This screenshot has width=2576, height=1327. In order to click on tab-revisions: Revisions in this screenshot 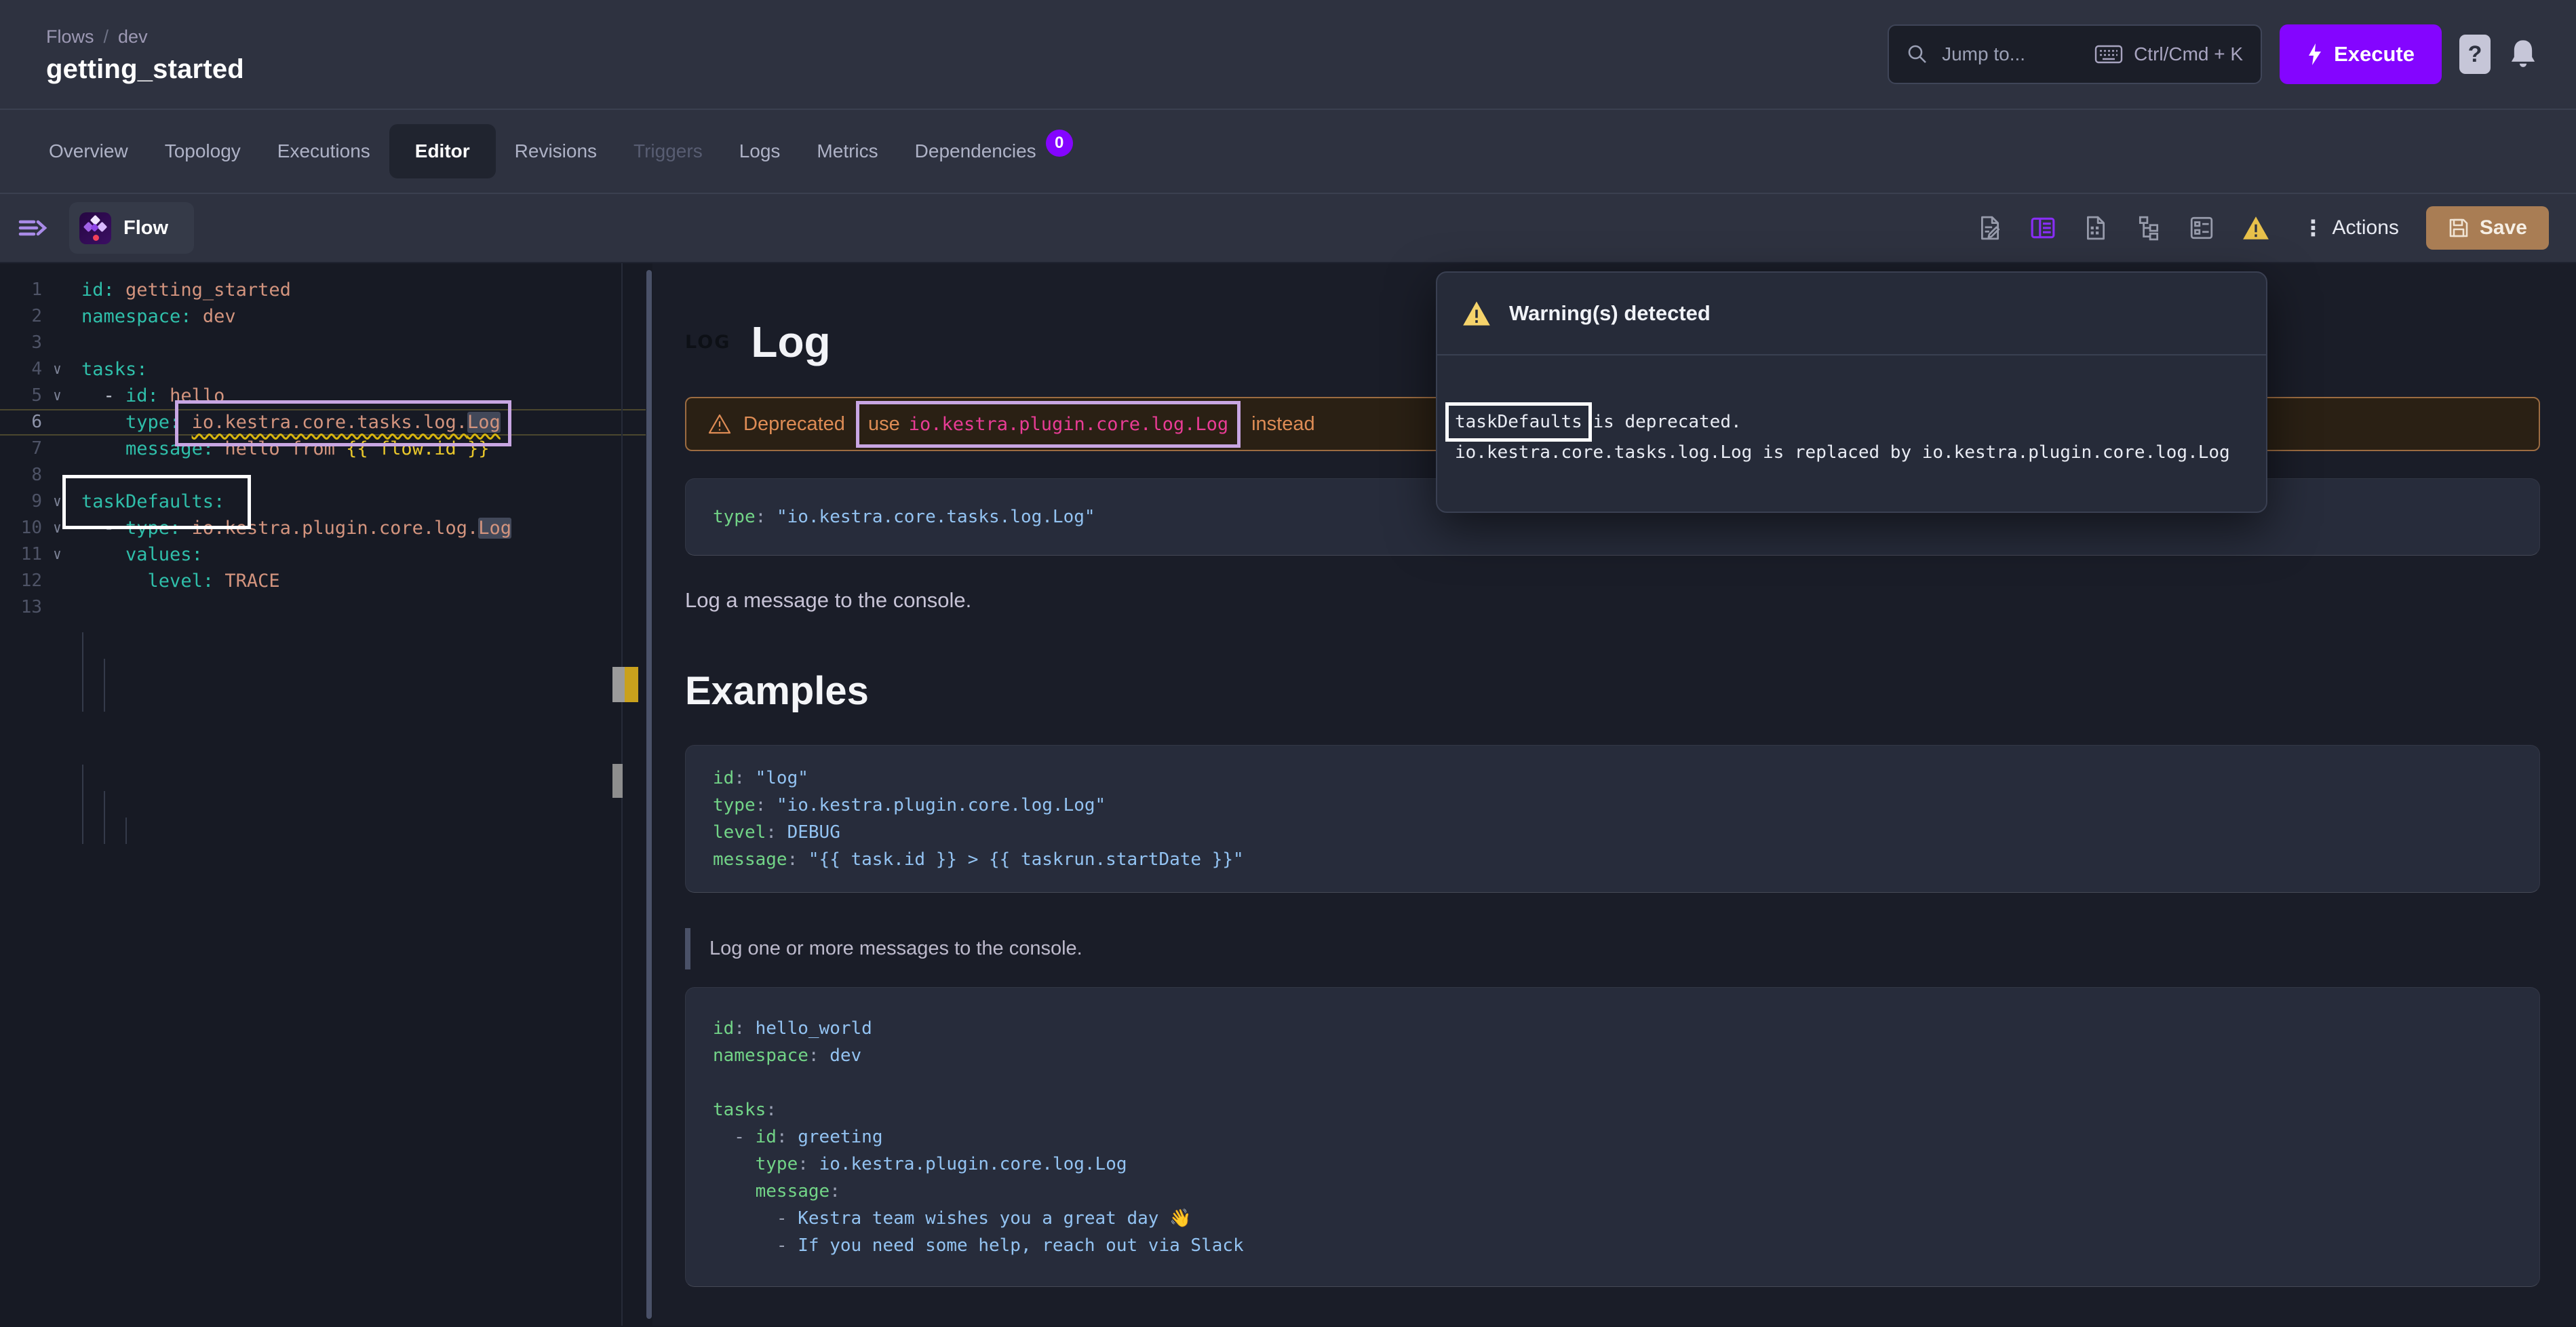, I will do `click(555, 151)`.